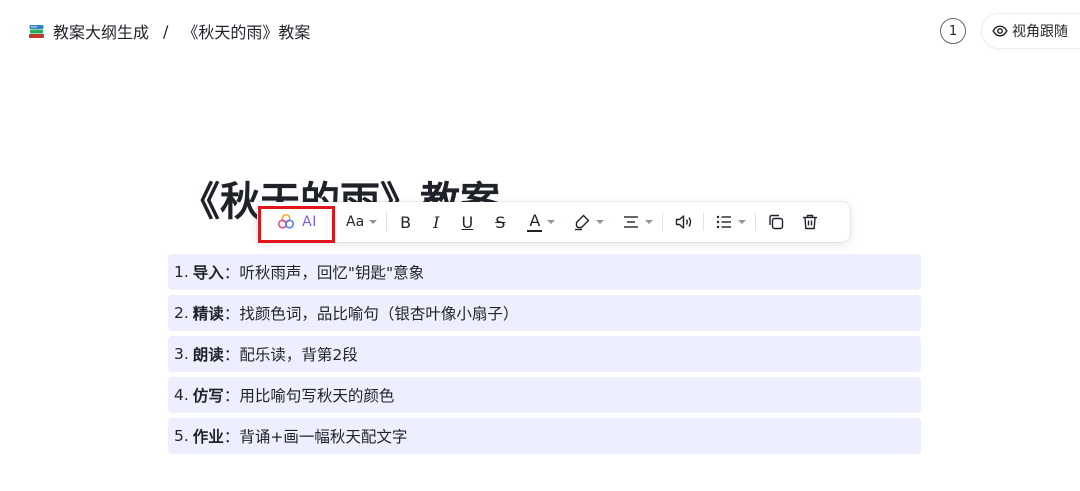 This screenshot has width=1080, height=491. I want to click on copy-button, so click(776, 222).